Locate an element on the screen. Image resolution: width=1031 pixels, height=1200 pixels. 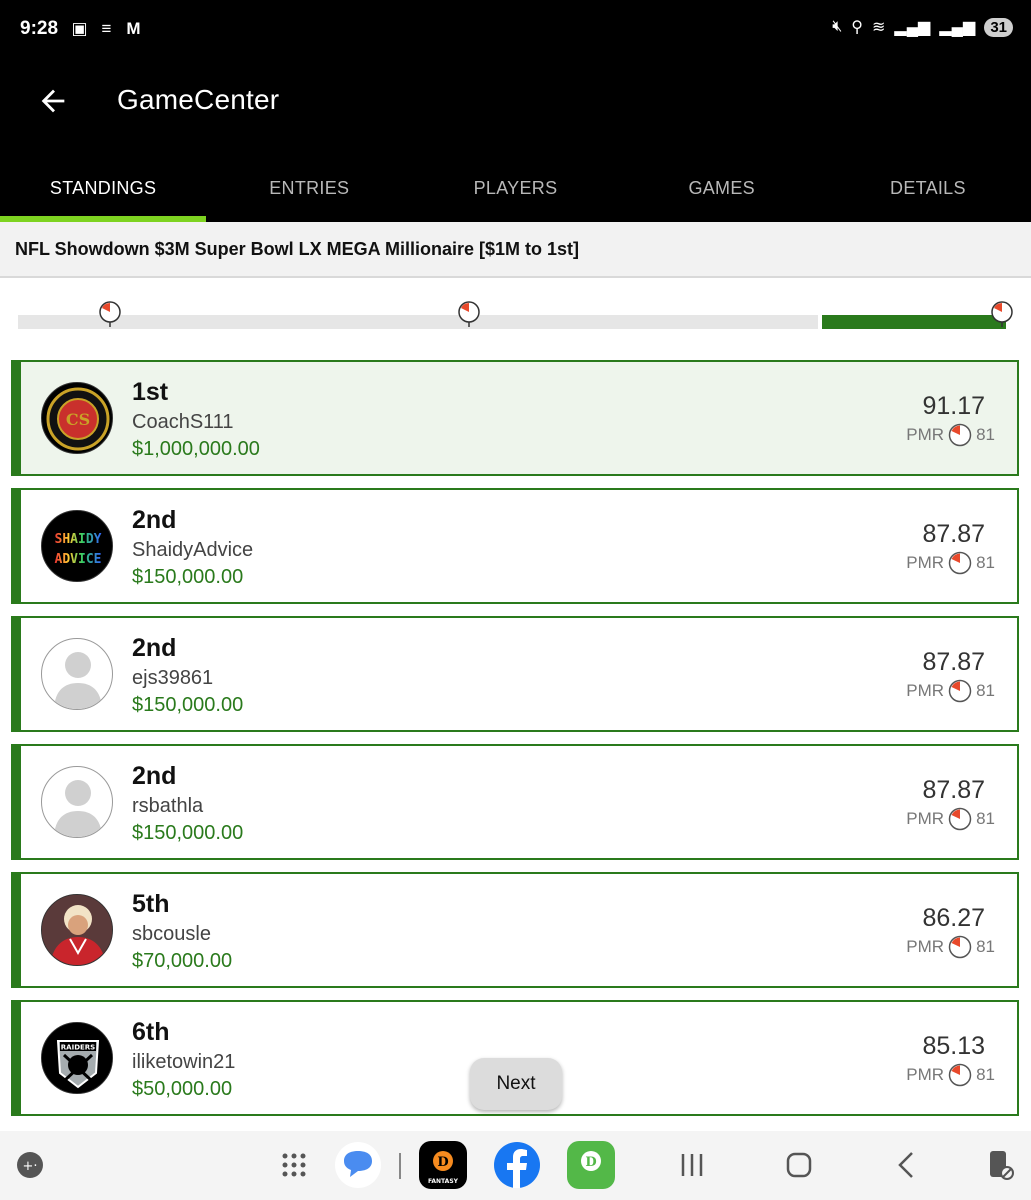
home-icon is located at coordinates (799, 1165).